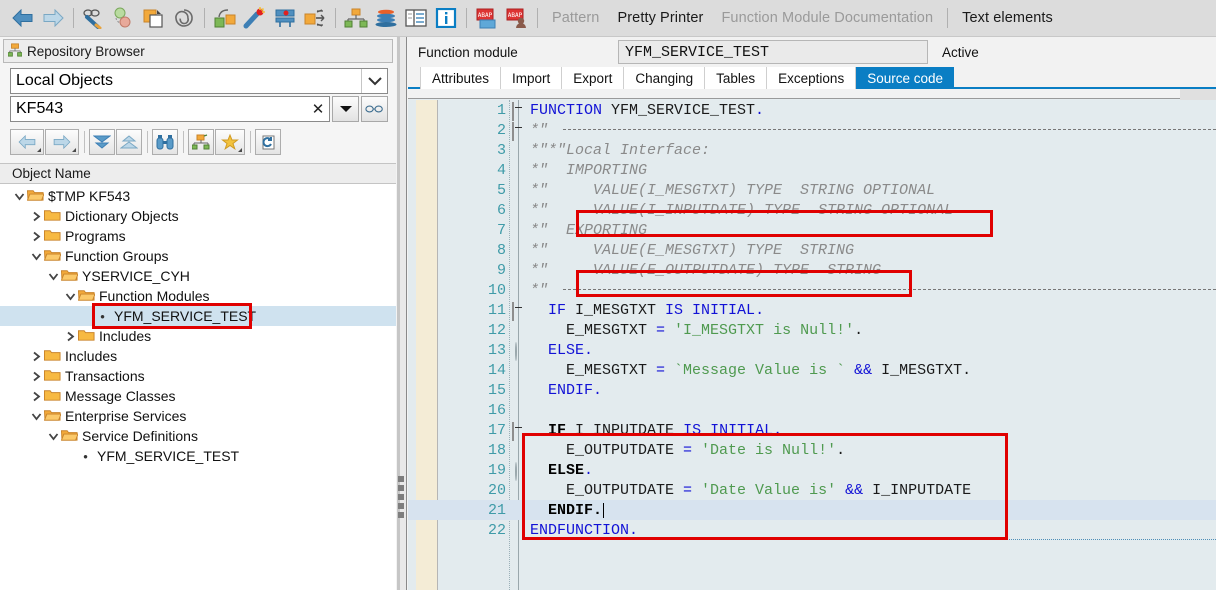 This screenshot has height=590, width=1216. I want to click on object-search-input: KF543 ✕, so click(170, 109).